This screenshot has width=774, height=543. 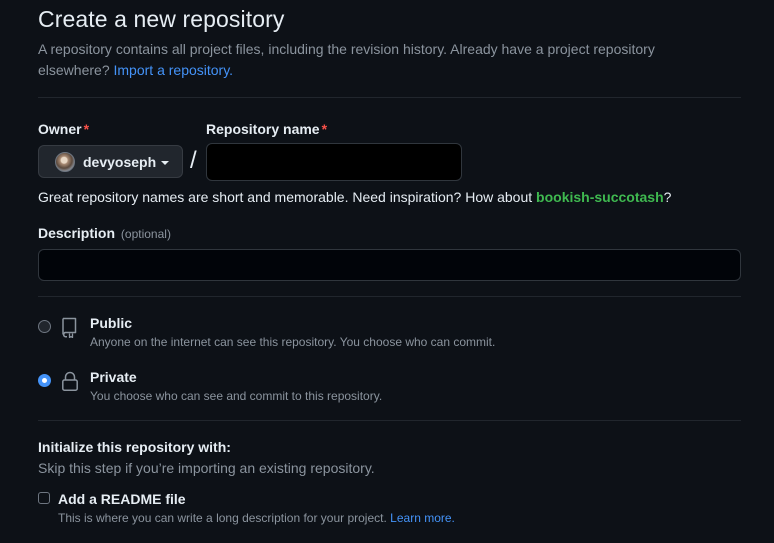 What do you see at coordinates (334, 162) in the screenshot?
I see `repository-name-input` at bounding box center [334, 162].